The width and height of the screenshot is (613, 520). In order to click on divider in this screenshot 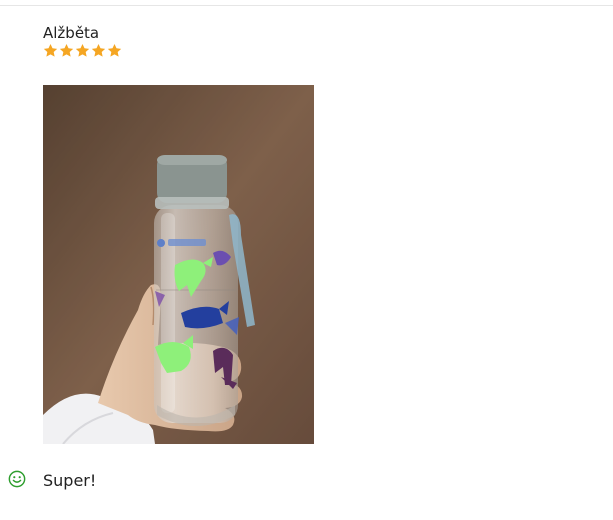, I will do `click(306, 5)`.